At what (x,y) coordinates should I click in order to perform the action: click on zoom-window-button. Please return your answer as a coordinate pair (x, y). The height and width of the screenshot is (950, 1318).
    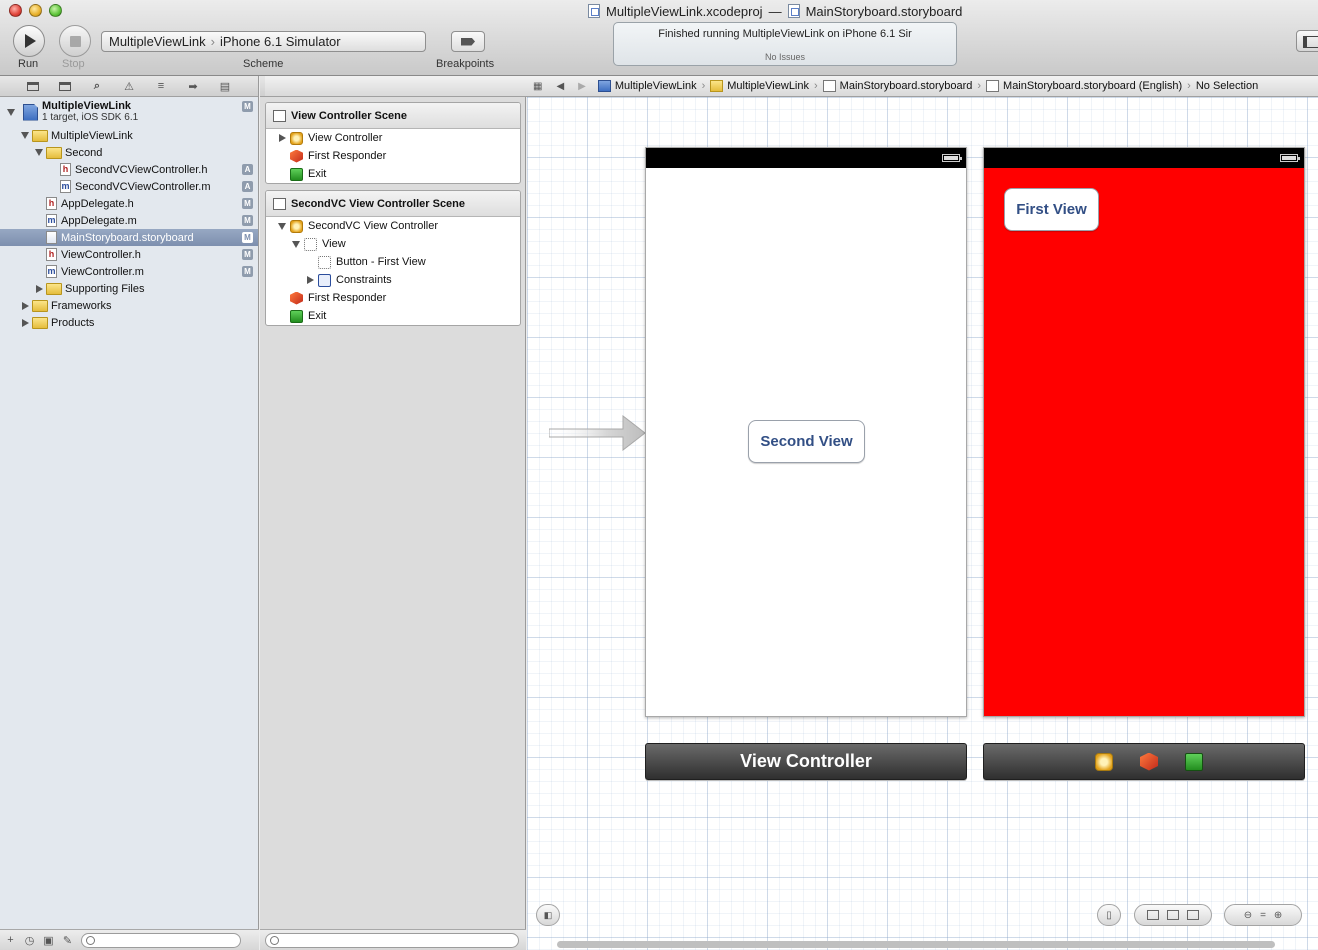
    Looking at the image, I should click on (55, 10).